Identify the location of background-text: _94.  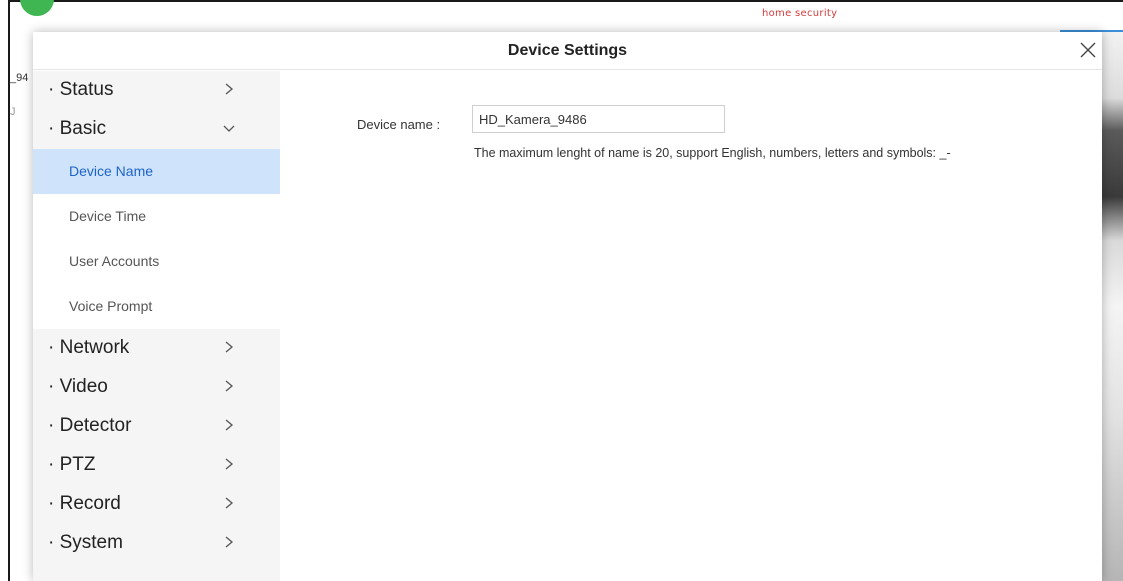
(19, 78).